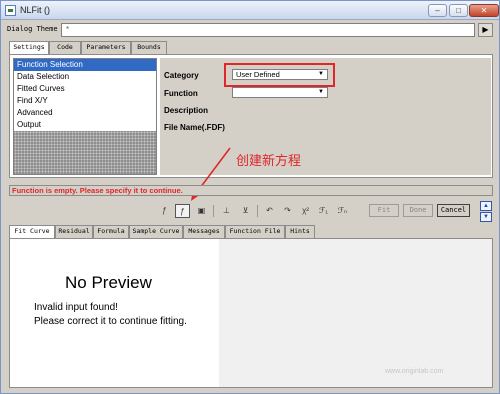  What do you see at coordinates (74, 231) in the screenshot?
I see `tab-residual: Residual` at bounding box center [74, 231].